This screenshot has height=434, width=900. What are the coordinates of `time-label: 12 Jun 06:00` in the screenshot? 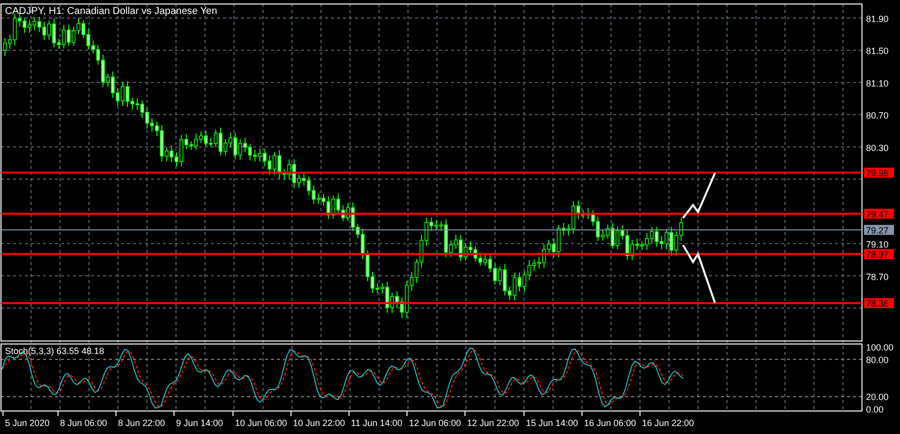 It's located at (435, 423).